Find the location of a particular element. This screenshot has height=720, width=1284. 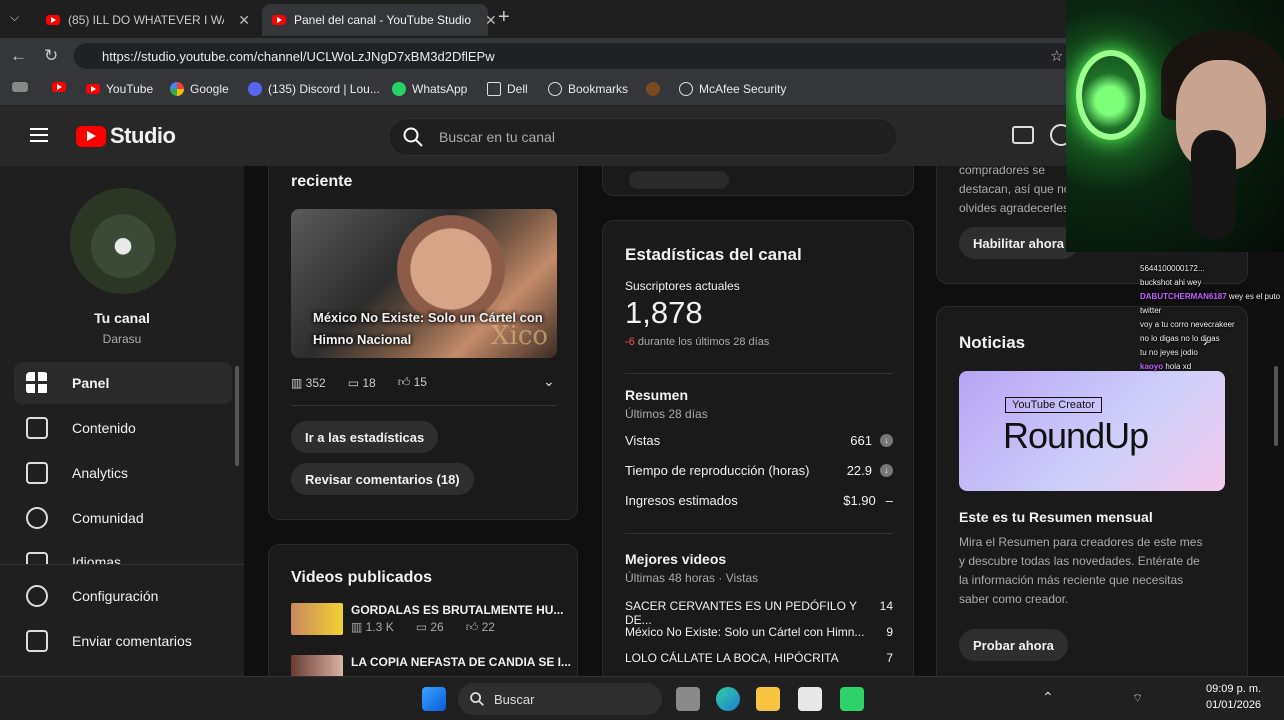

menu-hamburger-icon is located at coordinates (39, 135).